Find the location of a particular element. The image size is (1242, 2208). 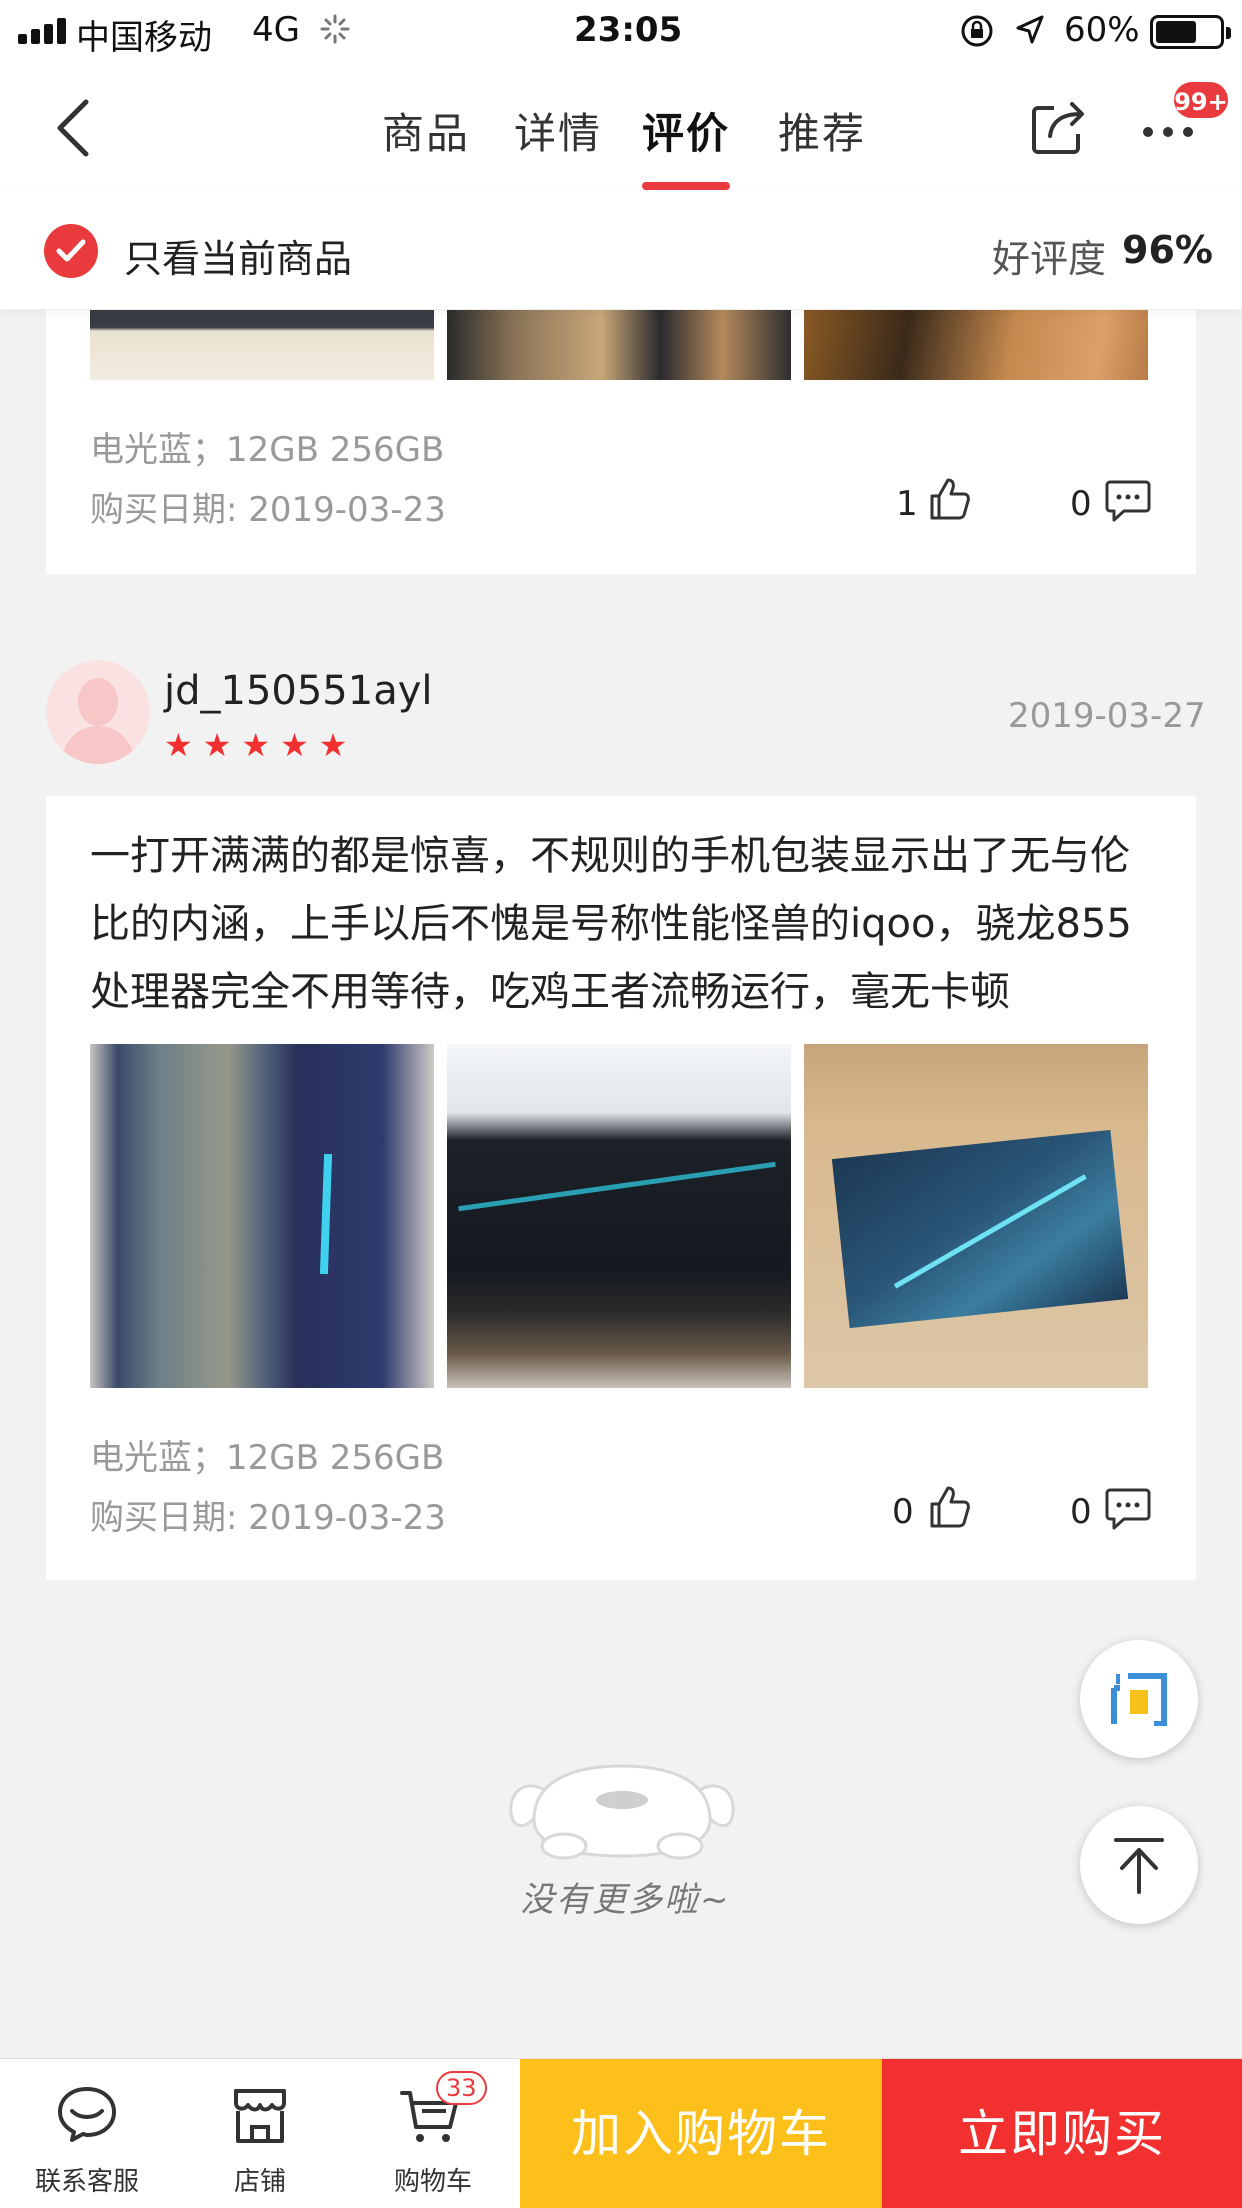

back-arrow-icon is located at coordinates (74, 128).